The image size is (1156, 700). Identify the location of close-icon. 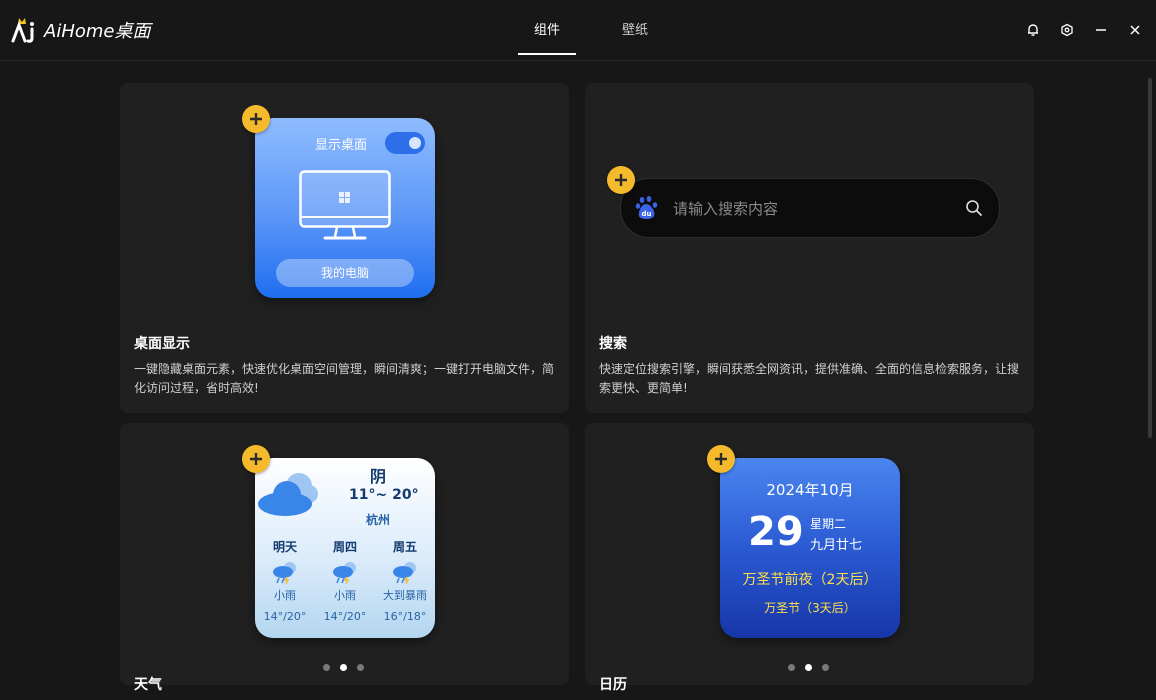
(1135, 30).